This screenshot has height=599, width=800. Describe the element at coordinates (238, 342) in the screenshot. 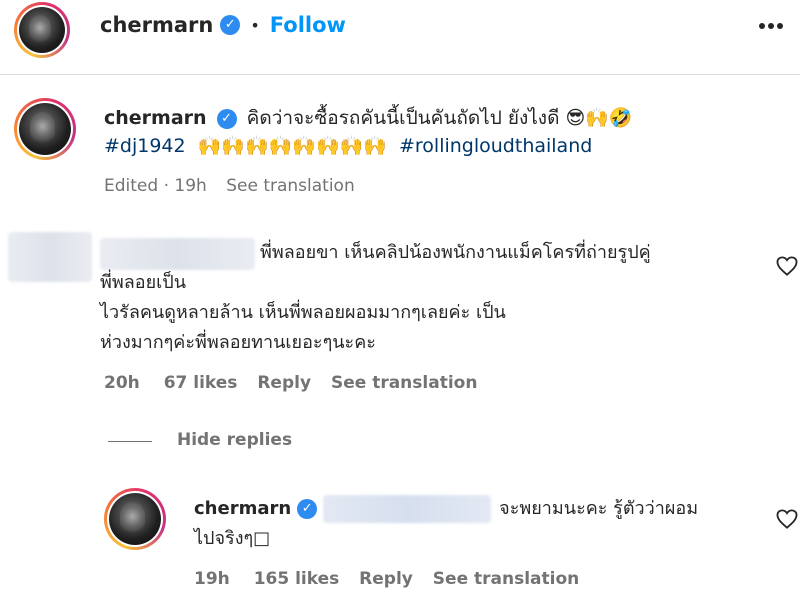

I see `comment-text-line: ห่วงมากๆค่ะพี่พลอยทานเยอะๆนะคะ` at that location.